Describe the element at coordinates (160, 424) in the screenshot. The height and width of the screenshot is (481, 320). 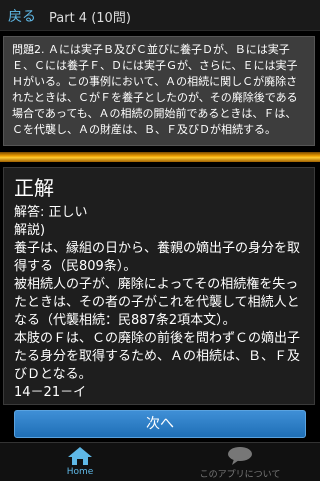
I see `next-button: 次へ` at that location.